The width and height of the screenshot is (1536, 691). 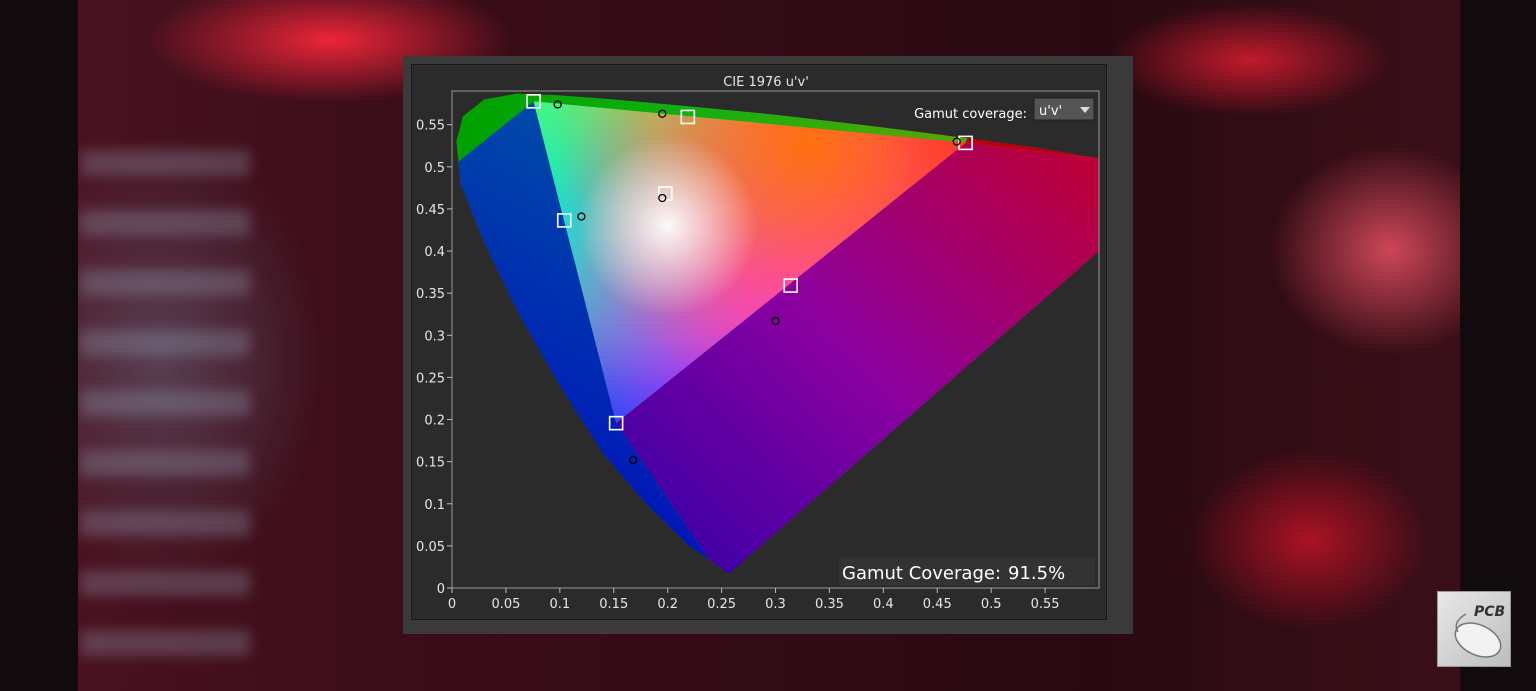 What do you see at coordinates (434, 168) in the screenshot?
I see `y-tick-label: 0.5` at bounding box center [434, 168].